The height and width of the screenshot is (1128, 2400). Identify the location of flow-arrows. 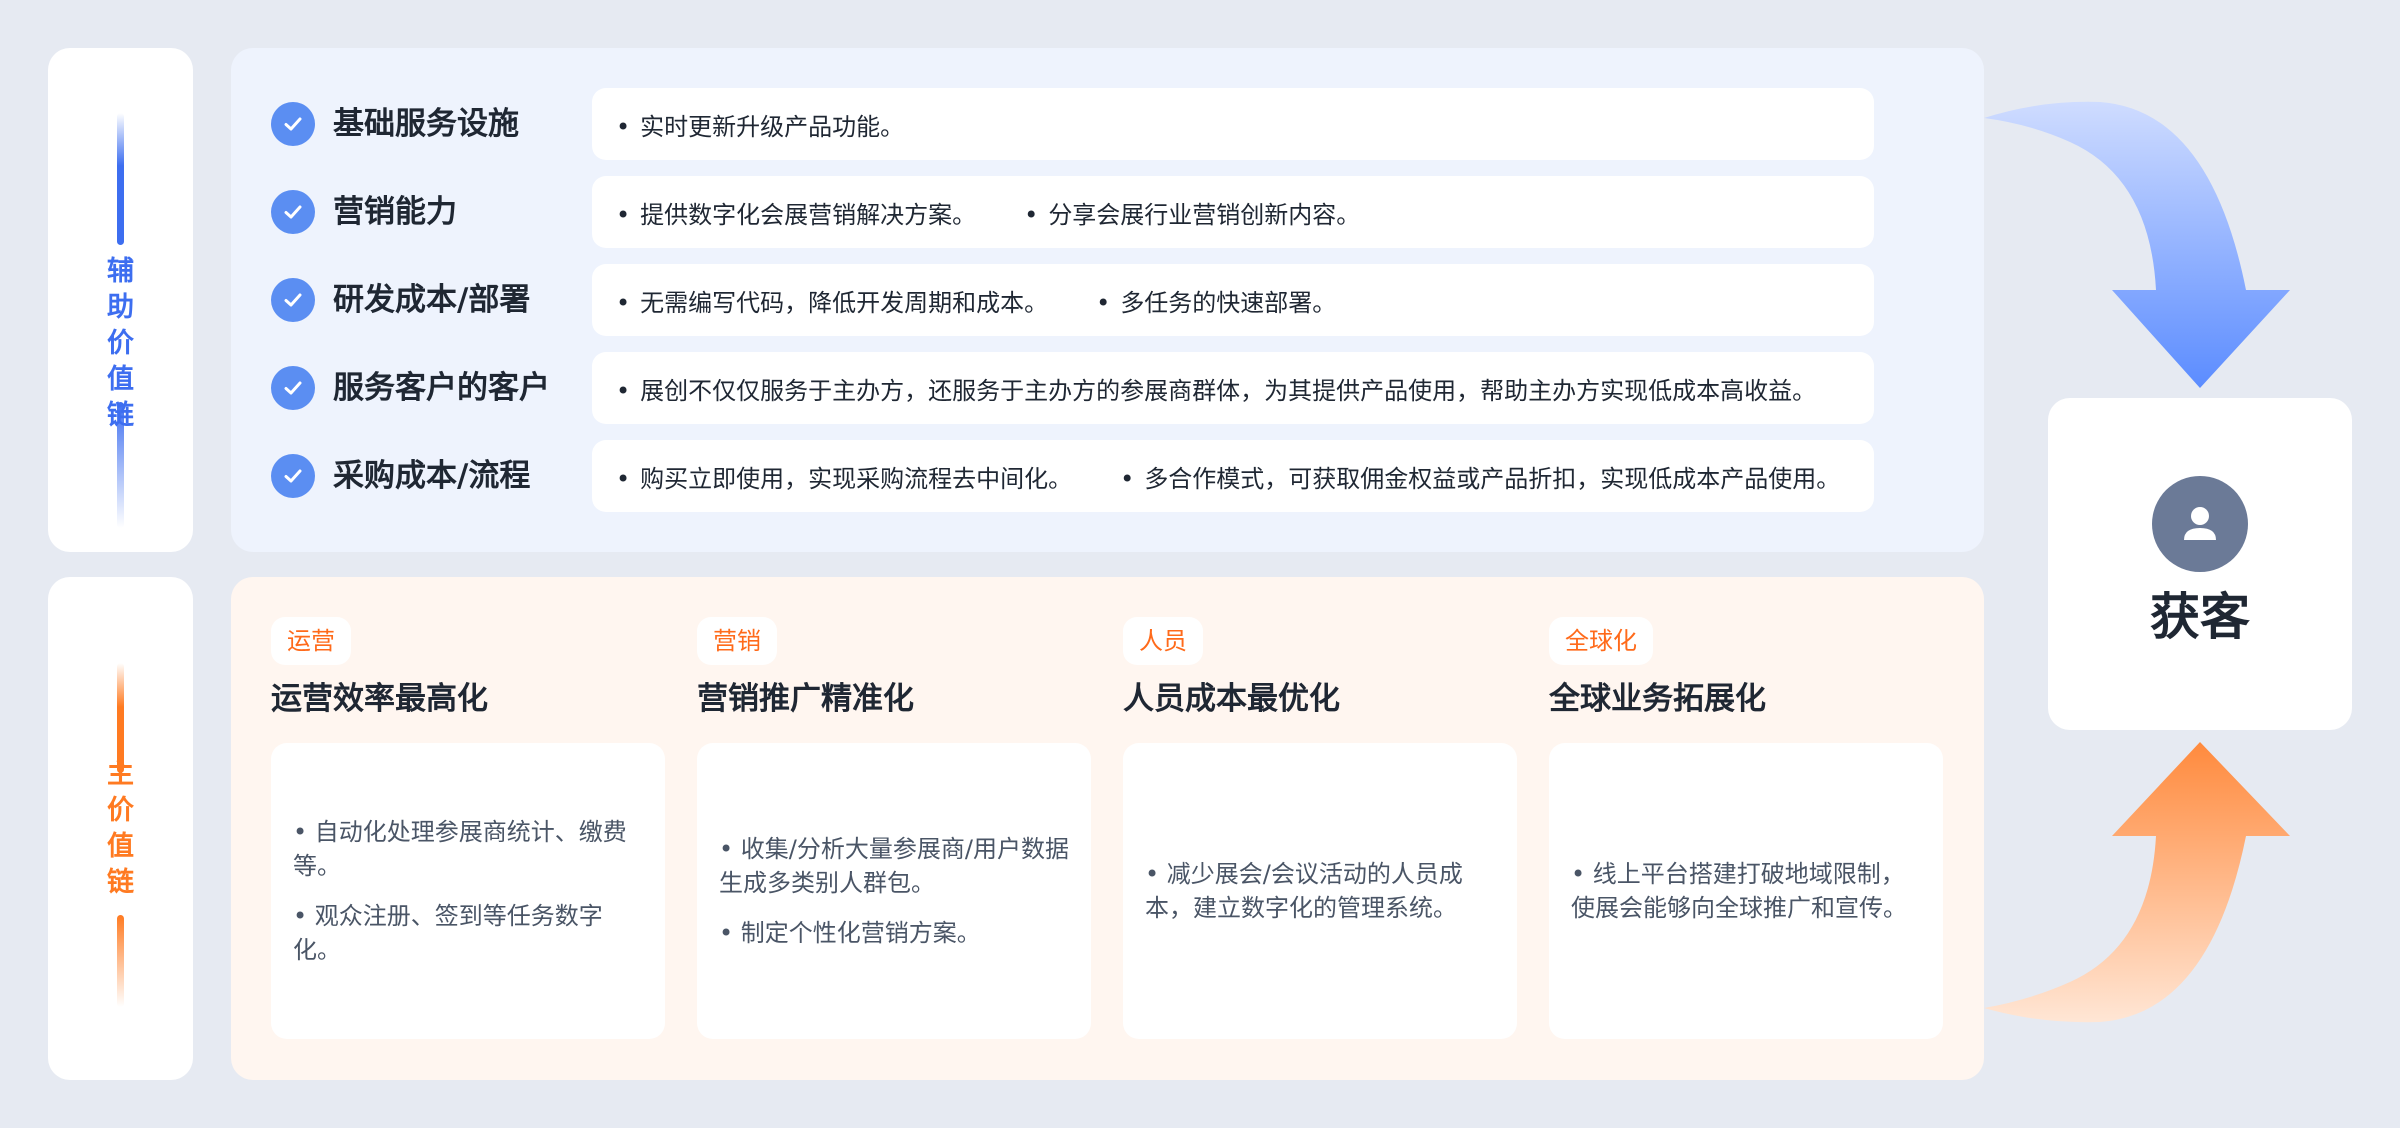
(2137, 562).